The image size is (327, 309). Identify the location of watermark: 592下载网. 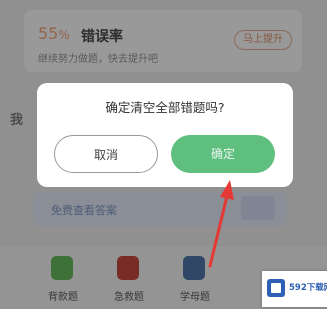
(294, 289).